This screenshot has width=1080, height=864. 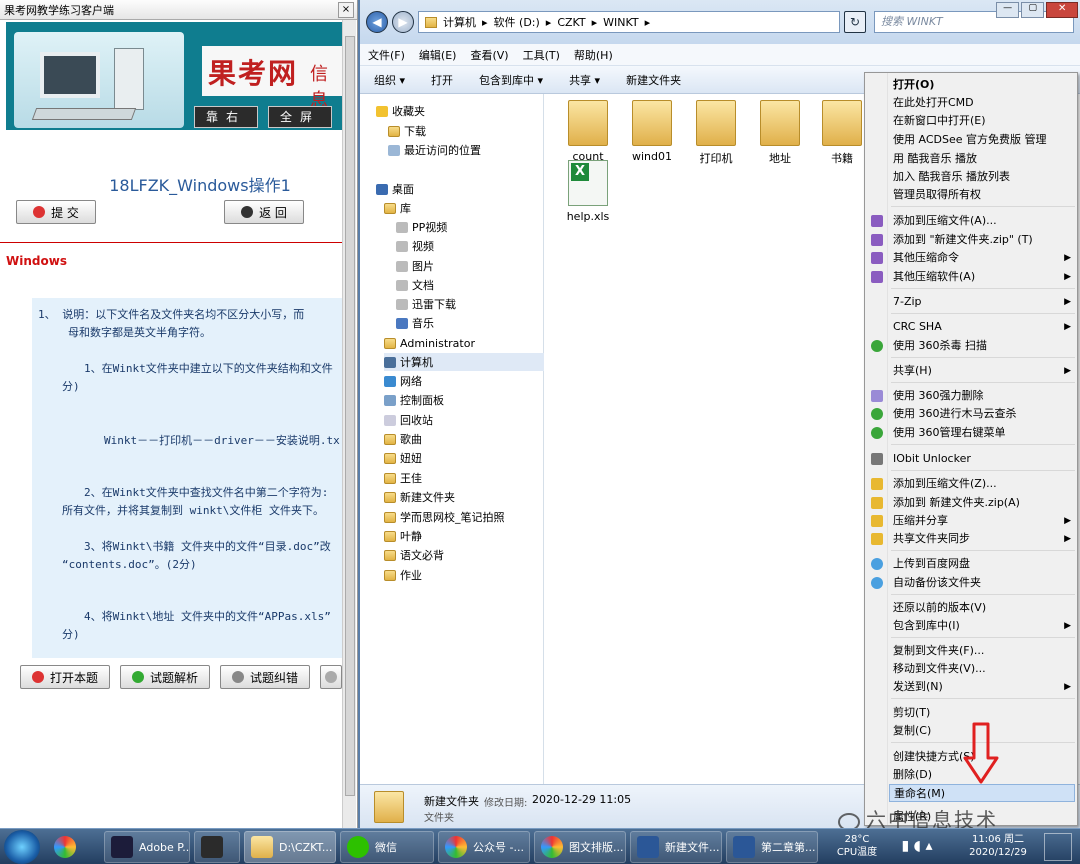 What do you see at coordinates (346, 9) in the screenshot?
I see `close-icon: ×` at bounding box center [346, 9].